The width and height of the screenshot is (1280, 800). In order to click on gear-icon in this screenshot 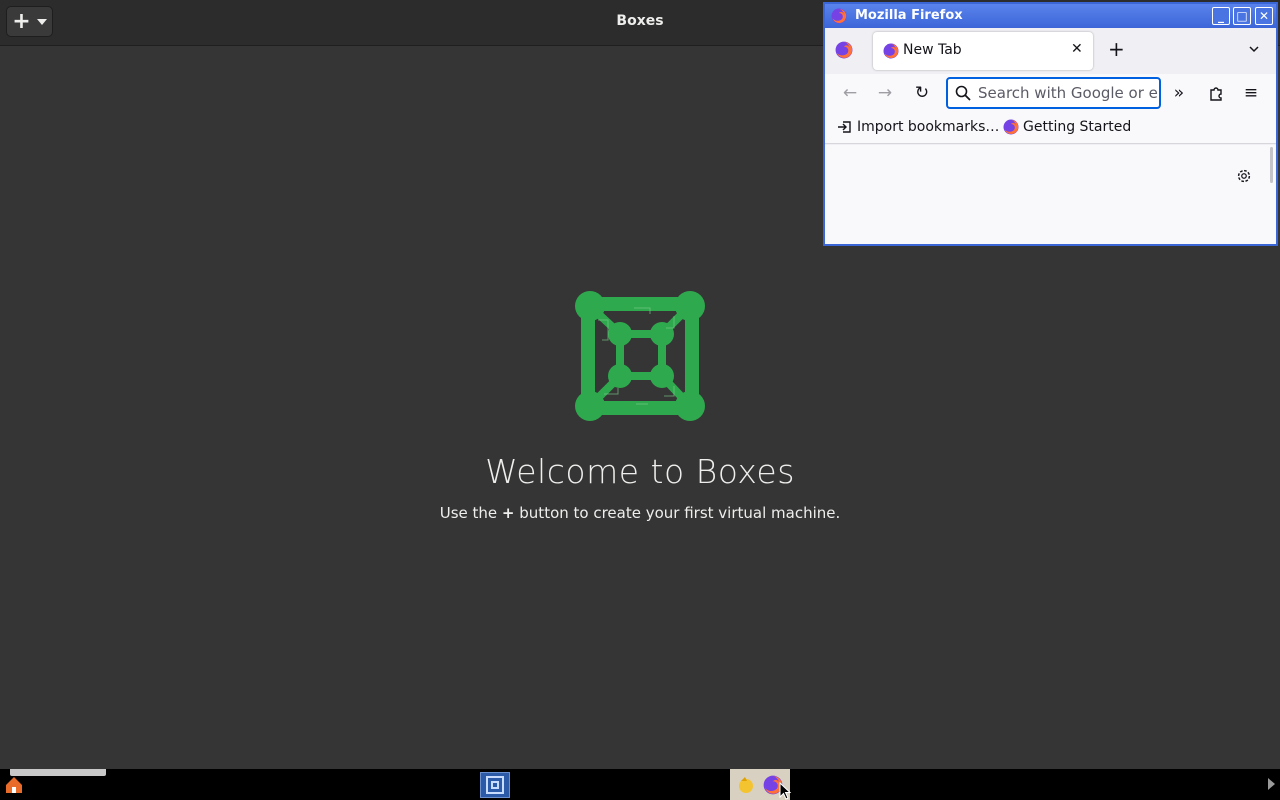, I will do `click(1244, 176)`.